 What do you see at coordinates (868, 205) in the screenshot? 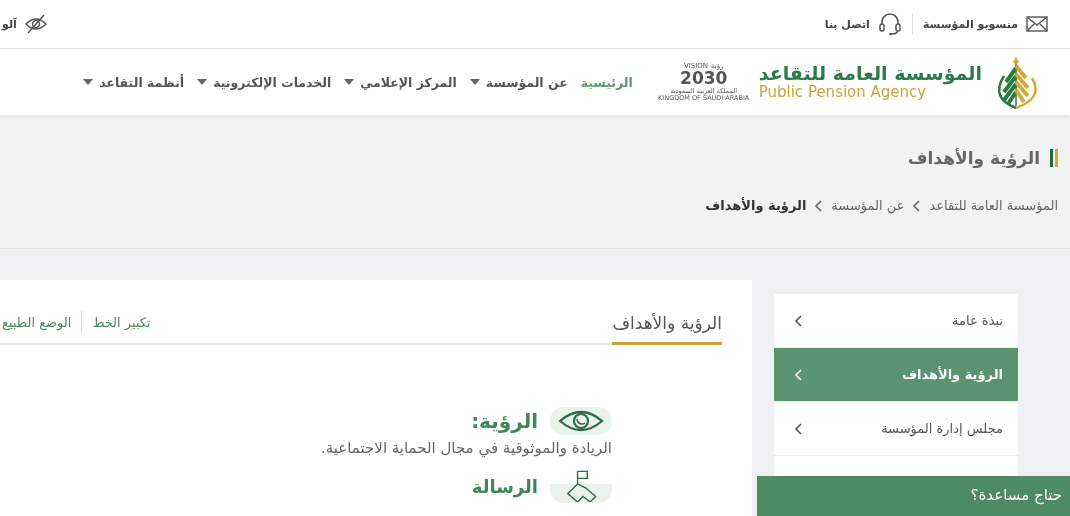
I see `breadcrumb-item: عن المؤسسة` at bounding box center [868, 205].